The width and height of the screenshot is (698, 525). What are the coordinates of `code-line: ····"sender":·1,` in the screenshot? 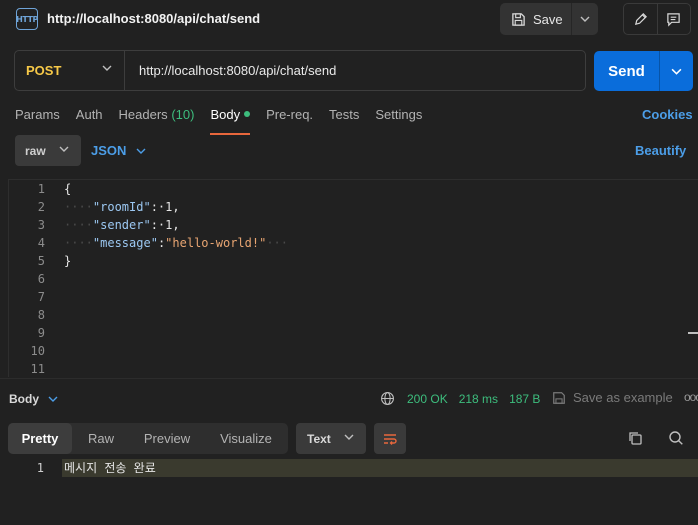 It's located at (176, 225).